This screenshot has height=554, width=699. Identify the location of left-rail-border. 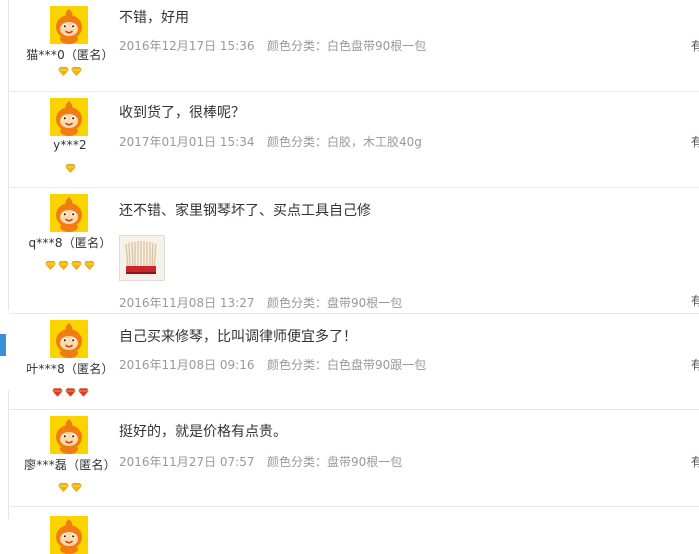
(8, 155).